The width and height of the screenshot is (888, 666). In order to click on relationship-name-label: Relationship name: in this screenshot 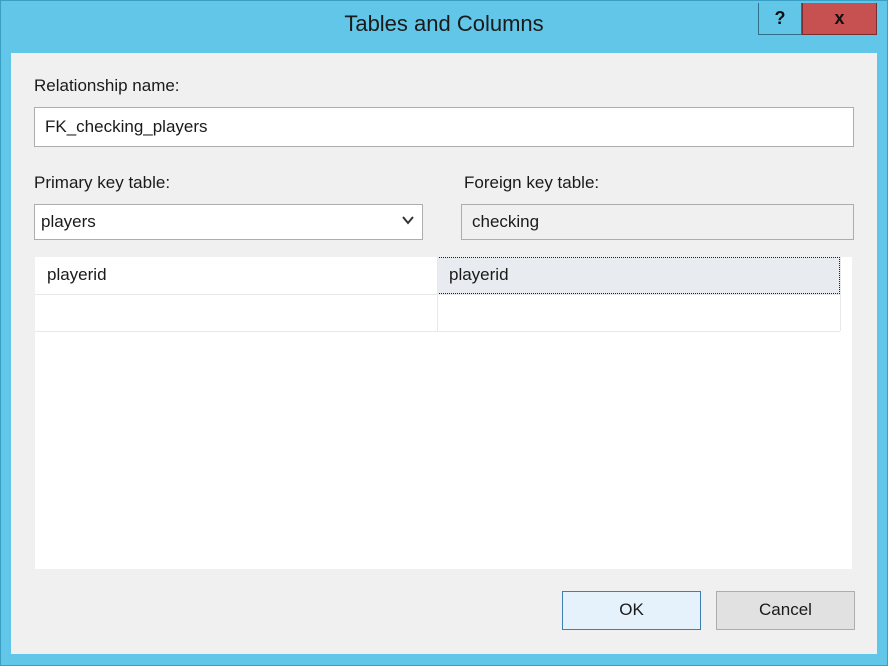, I will do `click(107, 85)`.